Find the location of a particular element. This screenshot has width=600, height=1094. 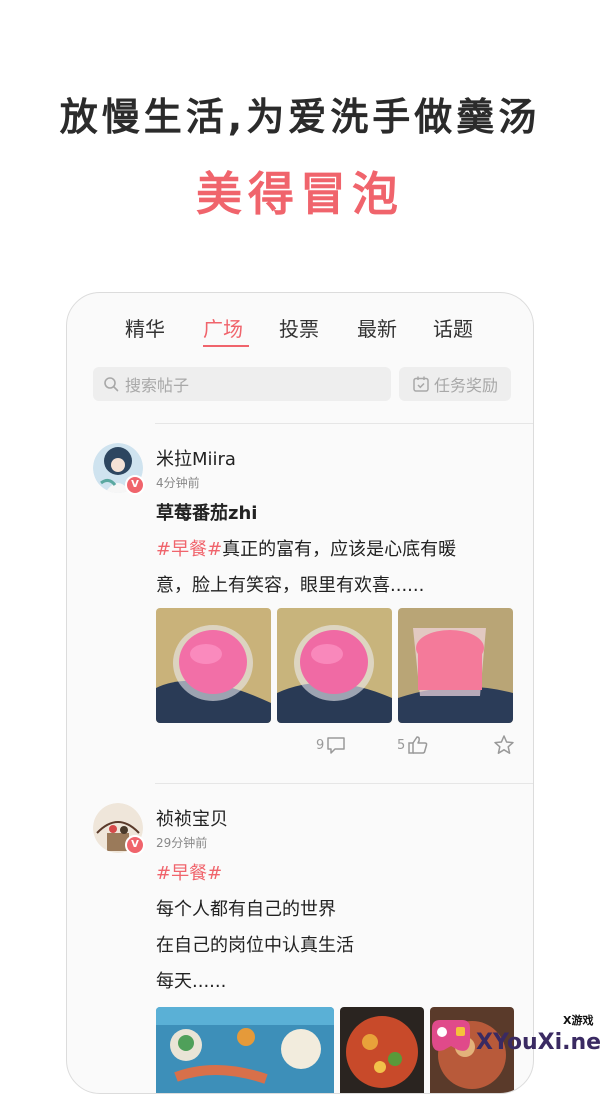

tab-essence: 精华 is located at coordinates (145, 327).